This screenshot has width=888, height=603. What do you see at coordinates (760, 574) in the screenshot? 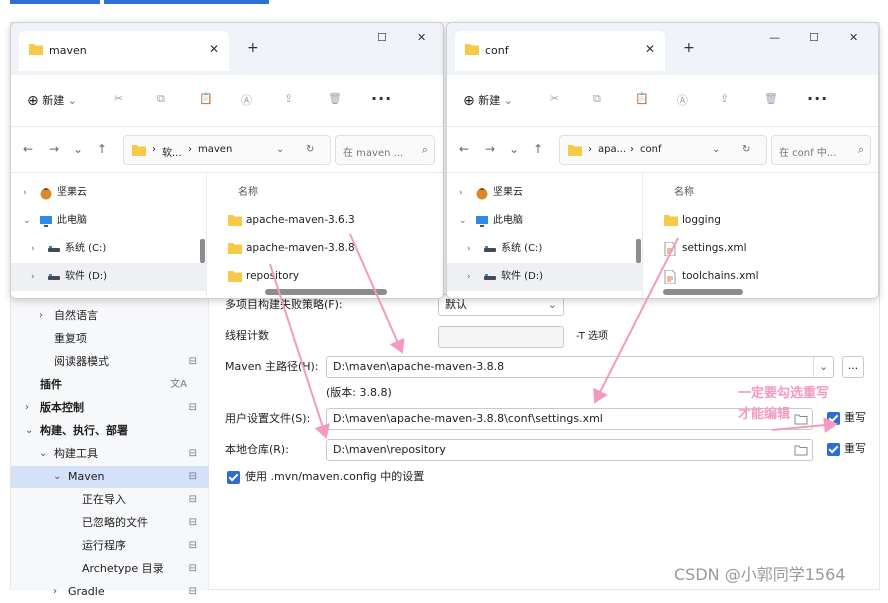
I see `watermark: CSDN @小郭同学1564` at bounding box center [760, 574].